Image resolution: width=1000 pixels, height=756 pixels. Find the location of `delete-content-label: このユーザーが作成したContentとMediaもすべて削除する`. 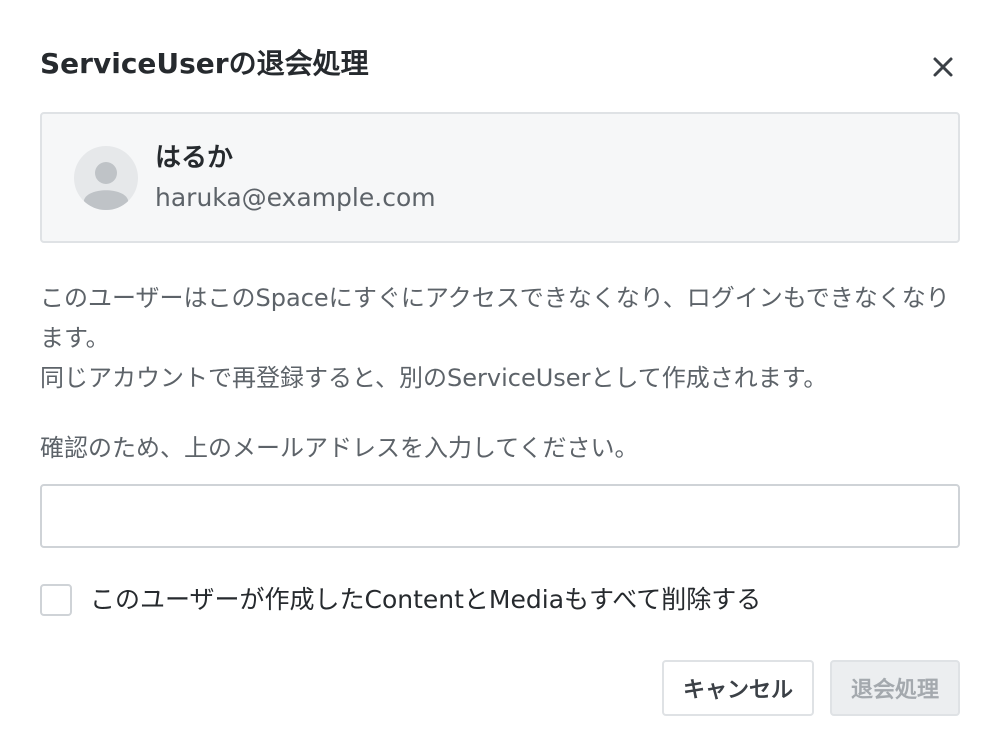

delete-content-label: このユーザーが作成したContentとMediaもすべて削除する is located at coordinates (426, 599).